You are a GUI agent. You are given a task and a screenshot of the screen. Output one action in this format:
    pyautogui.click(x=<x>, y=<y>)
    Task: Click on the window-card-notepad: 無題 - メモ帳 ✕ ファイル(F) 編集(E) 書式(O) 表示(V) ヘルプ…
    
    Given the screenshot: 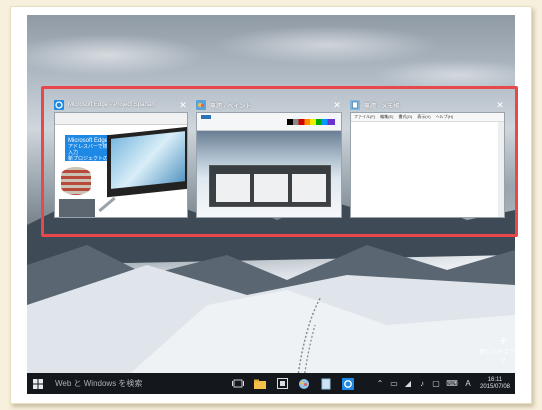 What is the action you would take?
    pyautogui.click(x=427, y=158)
    